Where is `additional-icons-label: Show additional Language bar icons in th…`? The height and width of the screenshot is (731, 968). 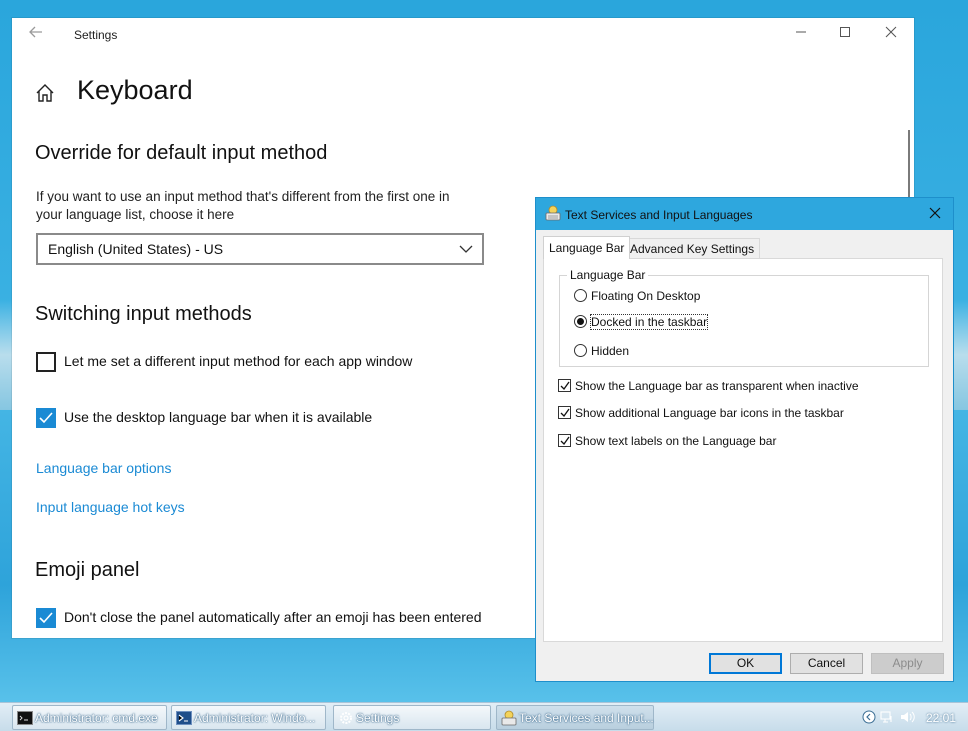 additional-icons-label: Show additional Language bar icons in th… is located at coordinates (709, 413).